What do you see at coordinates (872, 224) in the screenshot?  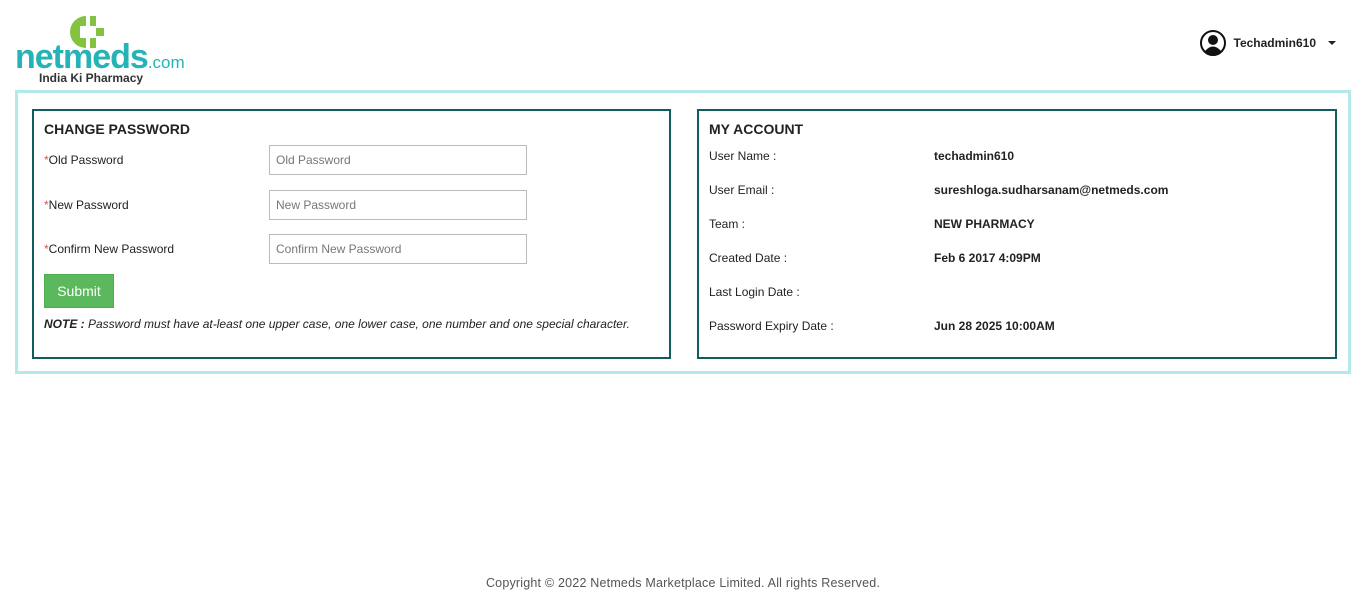 I see `account-row-team: Team : NEW PHARMACY` at bounding box center [872, 224].